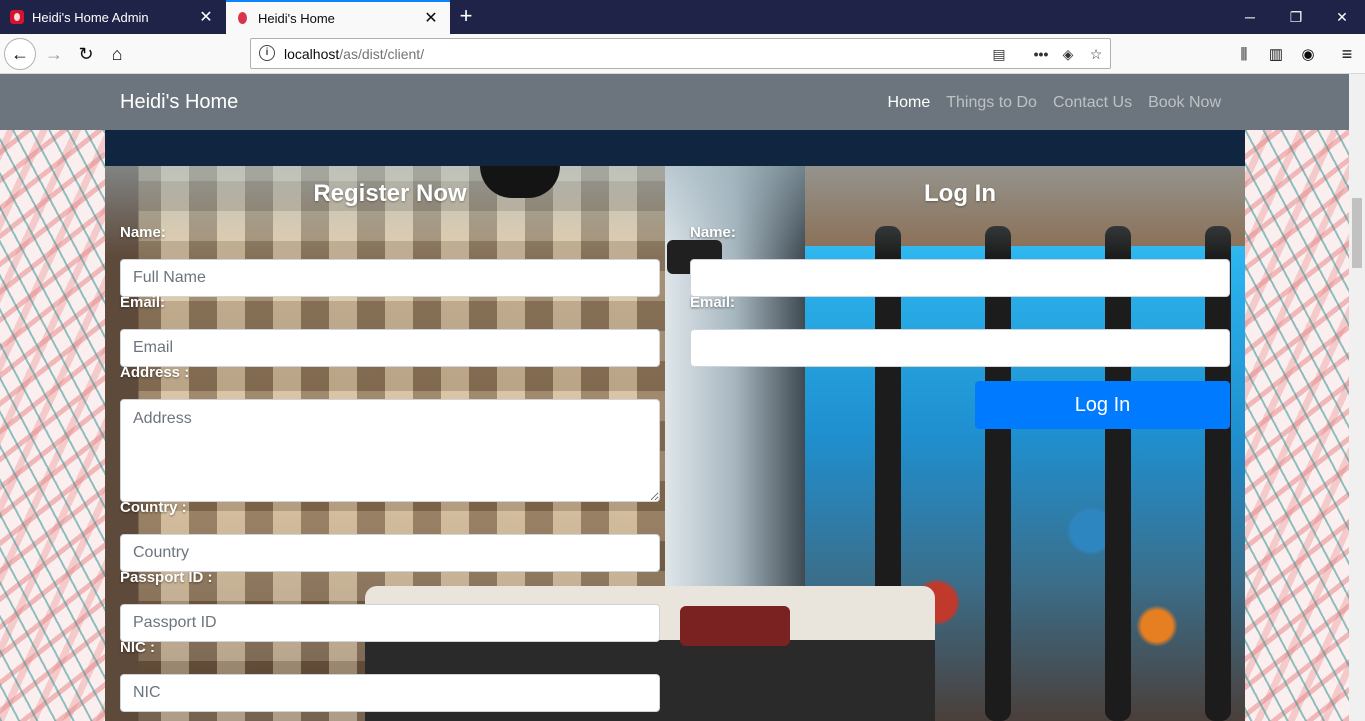 The height and width of the screenshot is (721, 1365). What do you see at coordinates (296, 18) in the screenshot?
I see `tab-title: Heidi's Home` at bounding box center [296, 18].